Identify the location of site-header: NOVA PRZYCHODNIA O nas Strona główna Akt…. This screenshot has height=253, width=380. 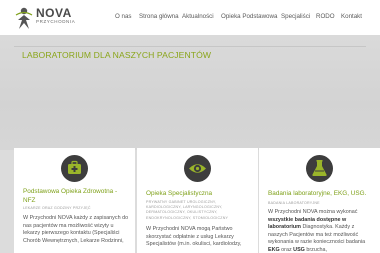
(190, 17).